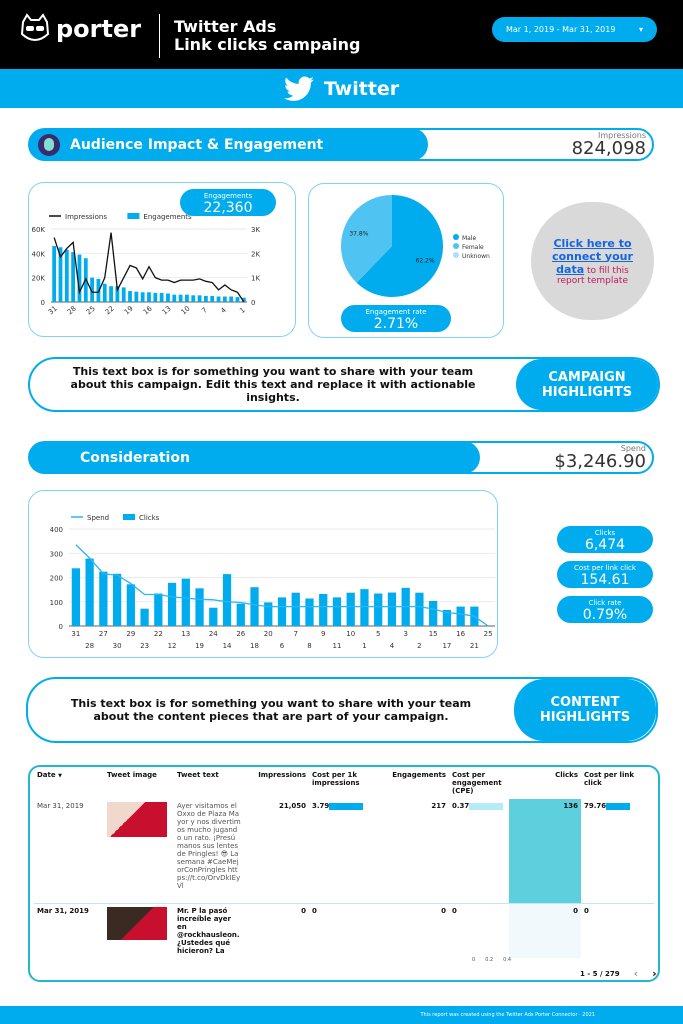  I want to click on campaign-highlights-button: CAMPAIGN HIGHLIGHTS, so click(587, 384).